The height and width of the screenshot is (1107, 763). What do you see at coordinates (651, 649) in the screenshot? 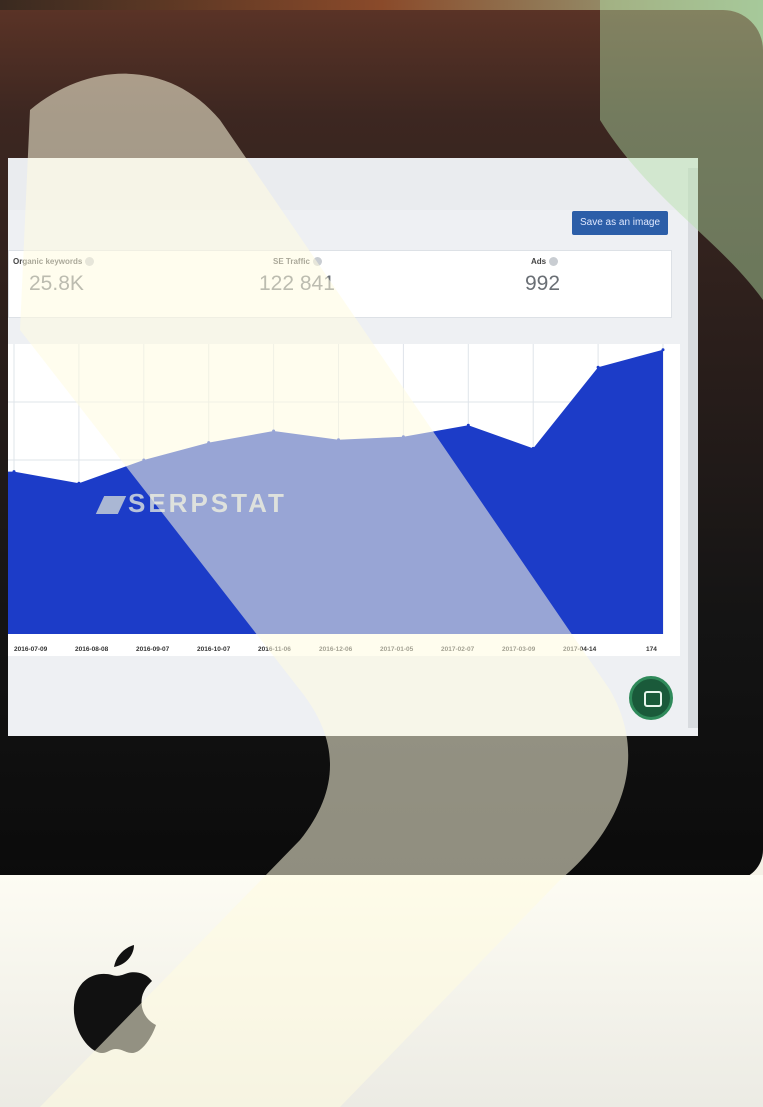
I see `x-tick-label: 174` at bounding box center [651, 649].